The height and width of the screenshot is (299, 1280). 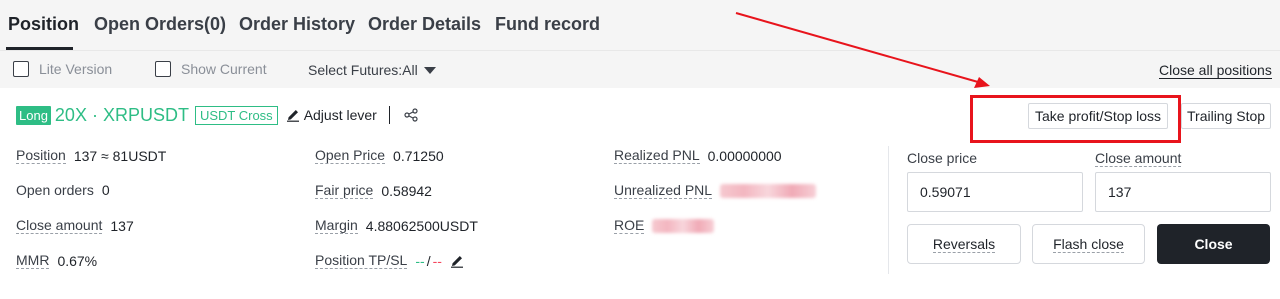 I want to click on close-amount-input: 137, so click(x=1183, y=192).